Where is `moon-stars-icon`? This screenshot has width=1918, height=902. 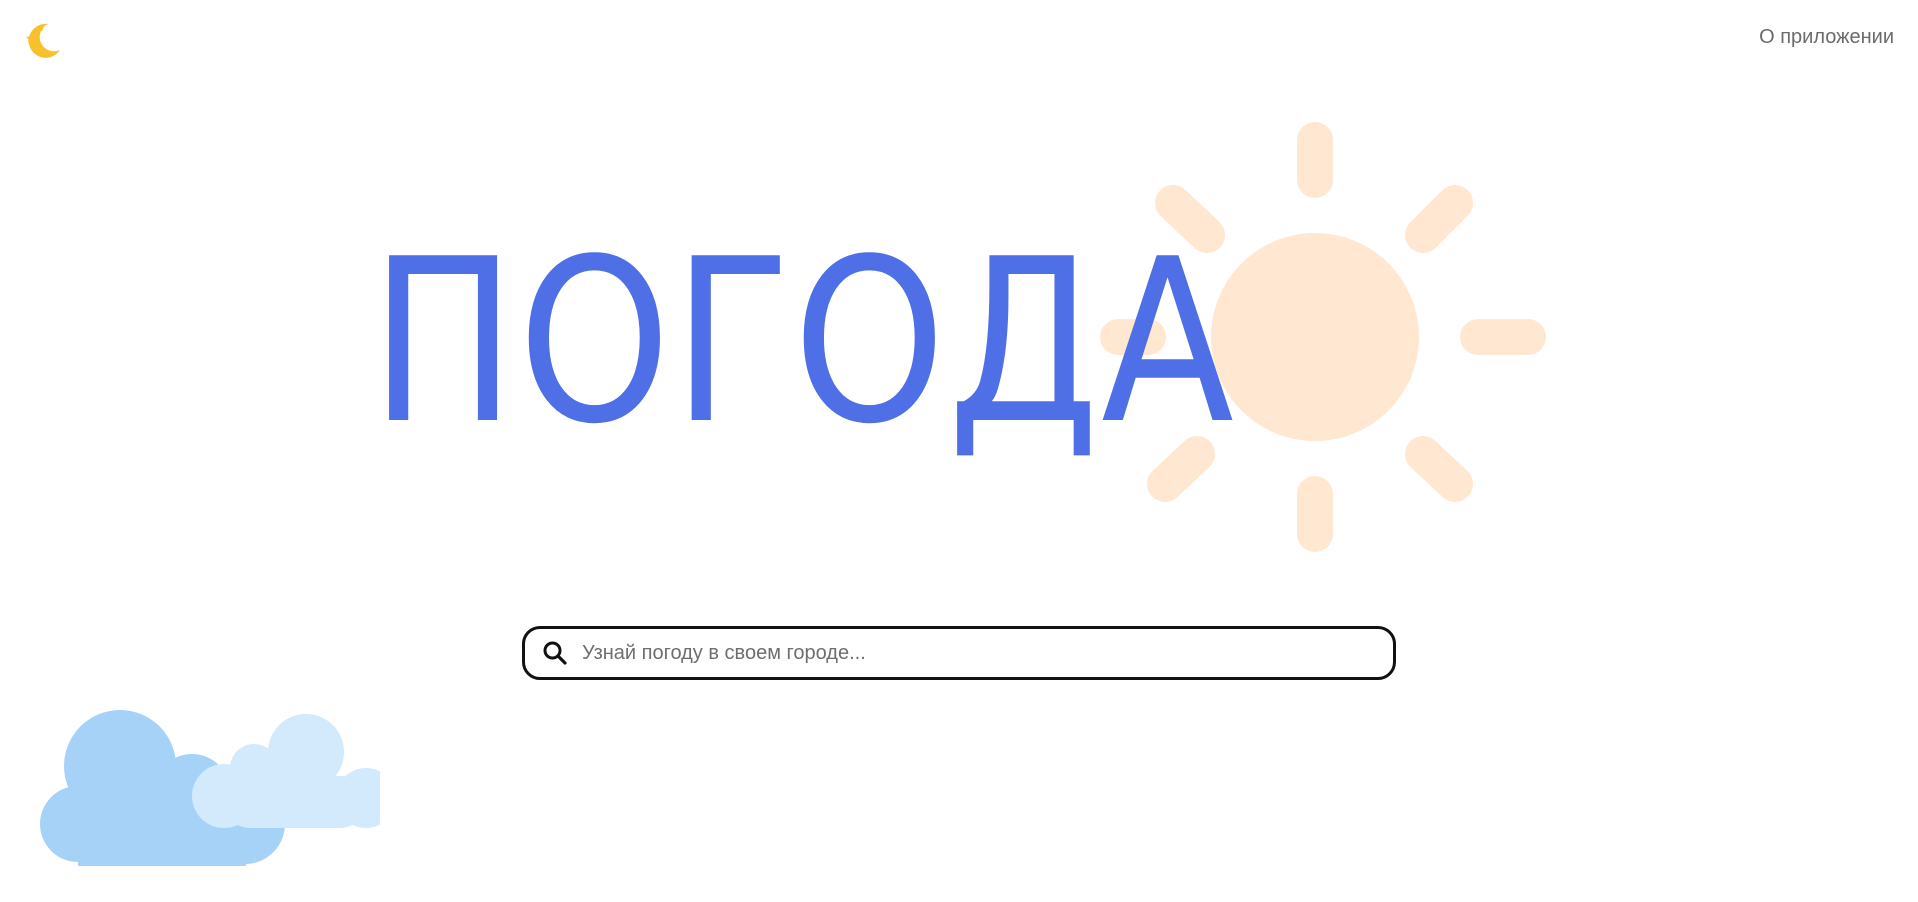 moon-stars-icon is located at coordinates (43, 40).